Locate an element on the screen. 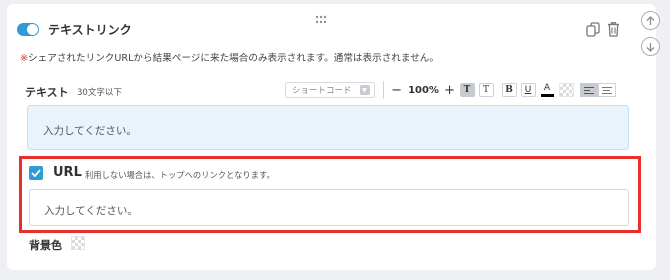 The image size is (670, 280). shortcode-label: ショートコード is located at coordinates (322, 91).